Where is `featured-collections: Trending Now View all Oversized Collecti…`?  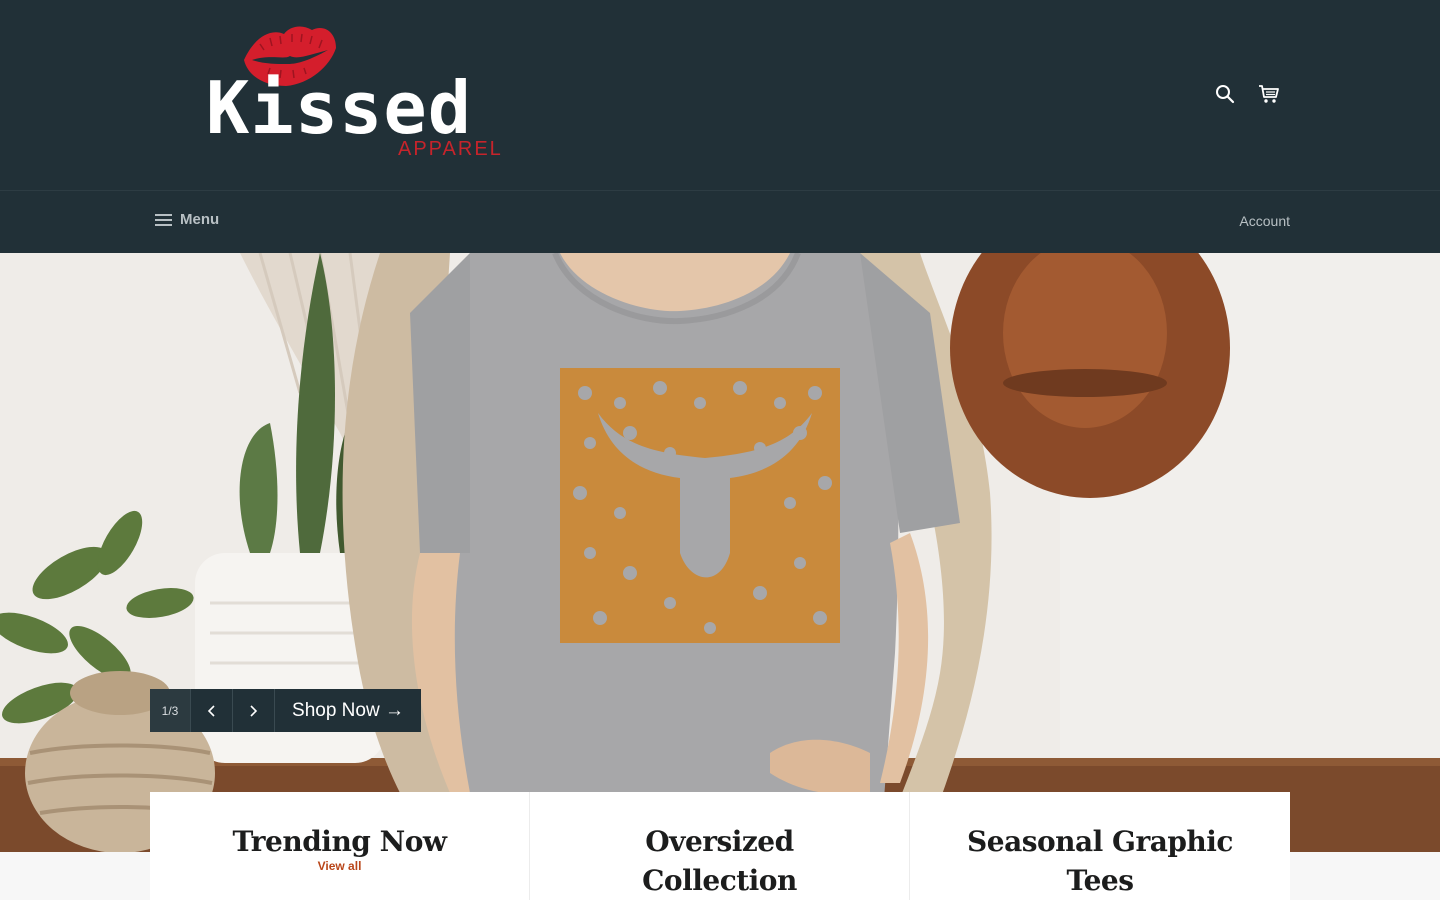
featured-collections: Trending Now View all Oversized Collecti… is located at coordinates (720, 846).